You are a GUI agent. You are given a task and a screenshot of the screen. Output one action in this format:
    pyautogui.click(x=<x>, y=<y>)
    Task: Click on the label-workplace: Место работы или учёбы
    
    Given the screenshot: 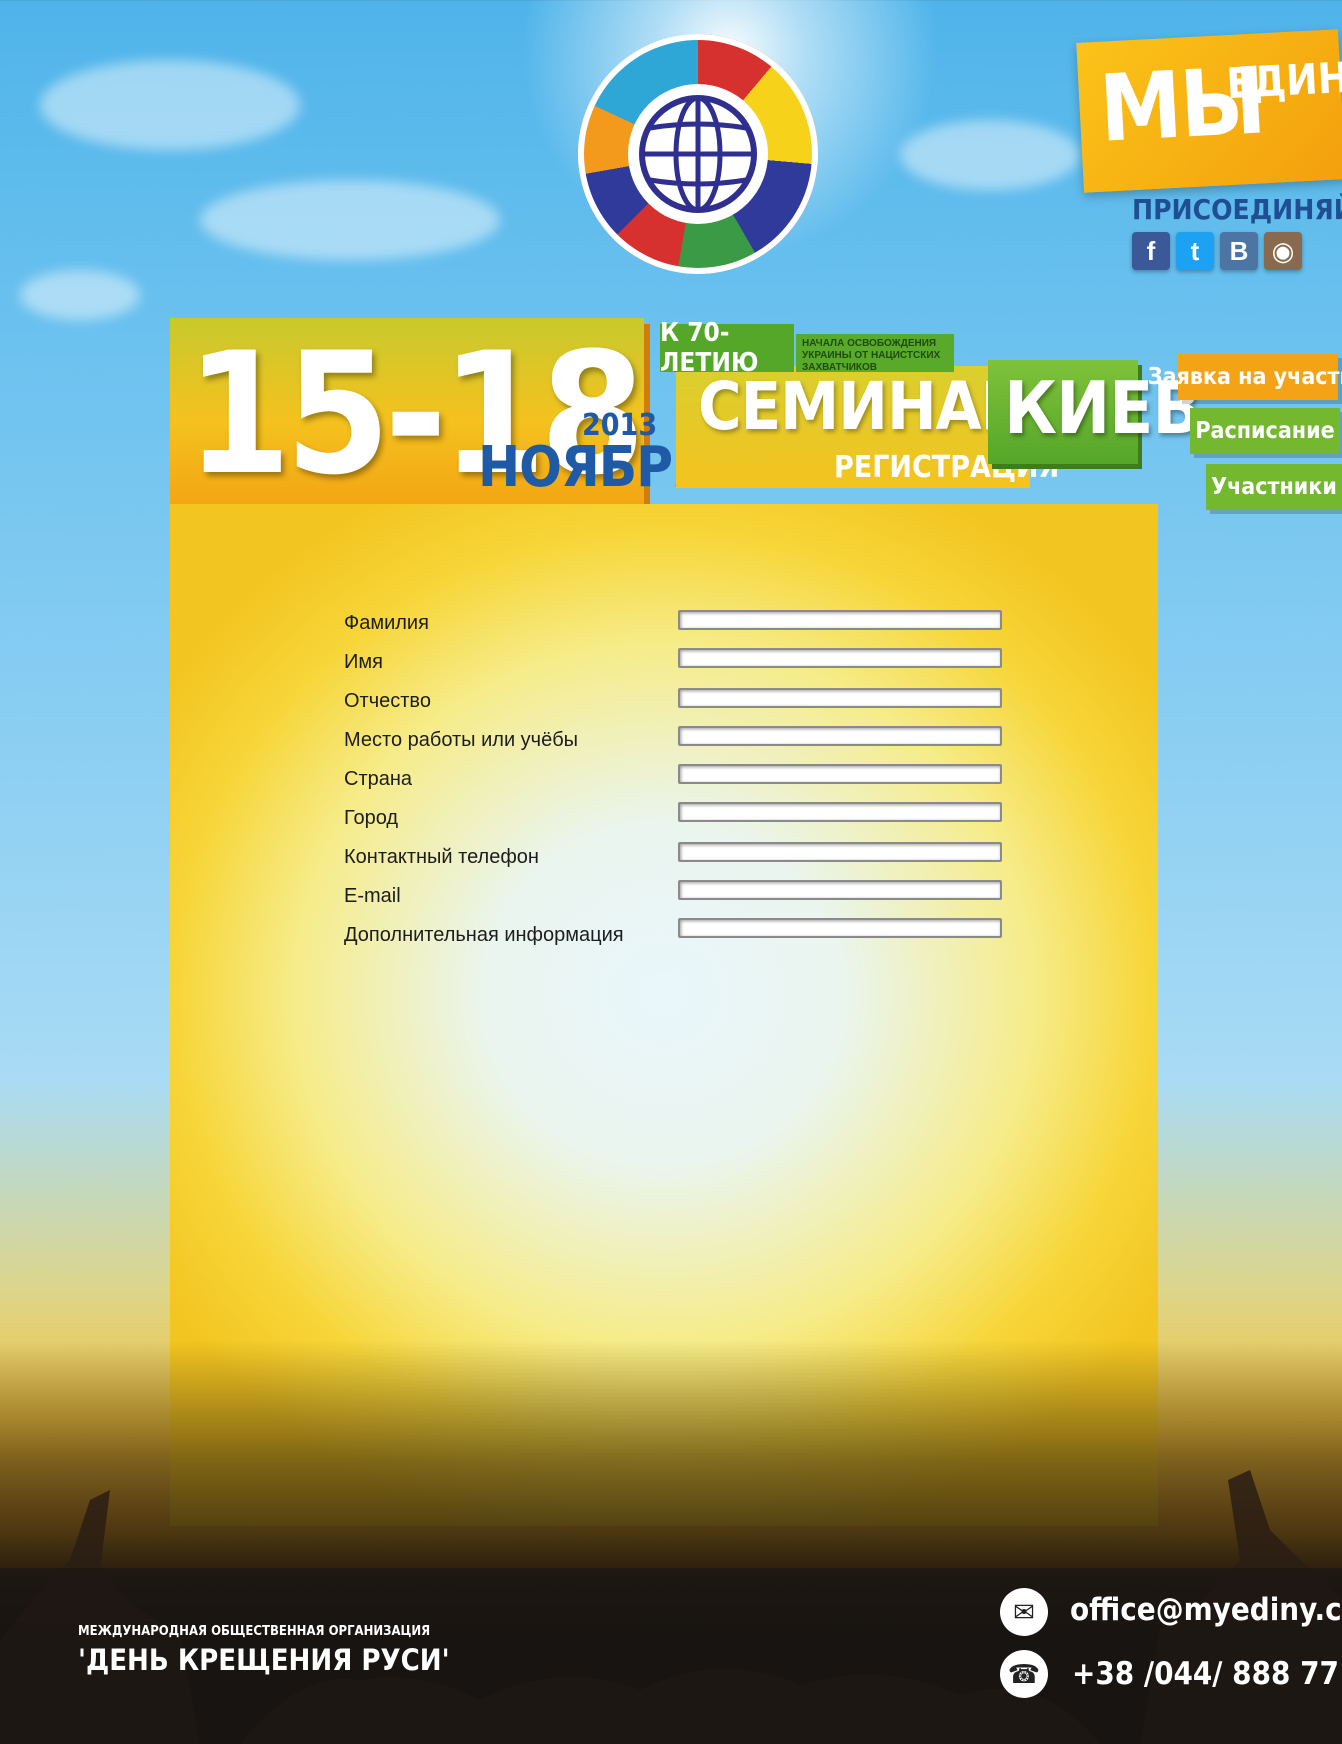 What is the action you would take?
    pyautogui.click(x=461, y=740)
    